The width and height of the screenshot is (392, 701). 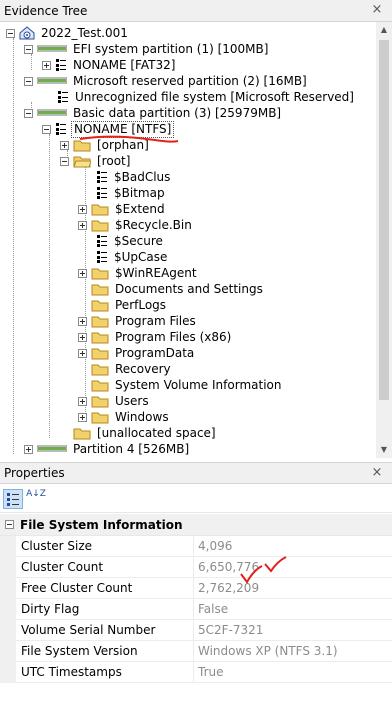 What do you see at coordinates (105, 651) in the screenshot?
I see `property-name: File System Version` at bounding box center [105, 651].